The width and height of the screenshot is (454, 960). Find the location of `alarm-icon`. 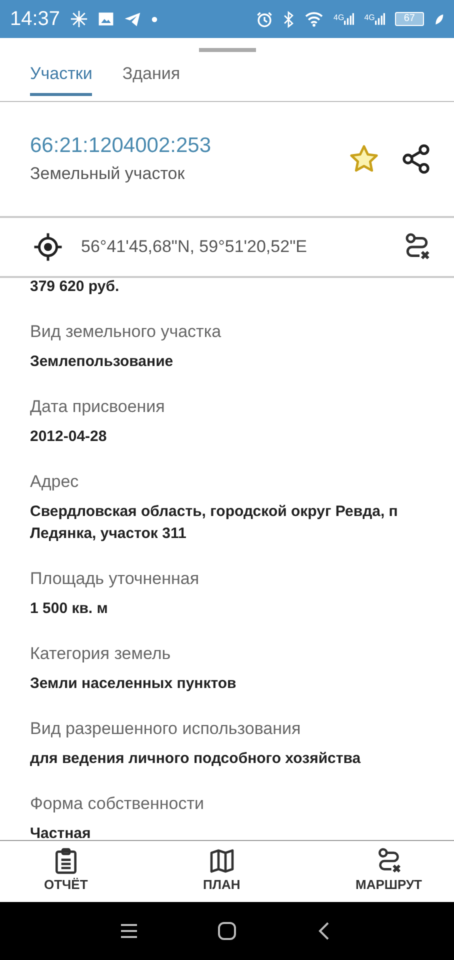

alarm-icon is located at coordinates (264, 19).